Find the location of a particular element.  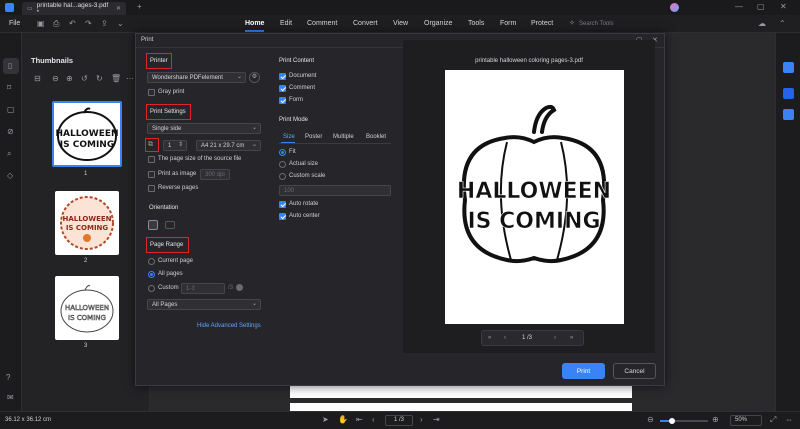

actual-size-radio is located at coordinates (282, 164).